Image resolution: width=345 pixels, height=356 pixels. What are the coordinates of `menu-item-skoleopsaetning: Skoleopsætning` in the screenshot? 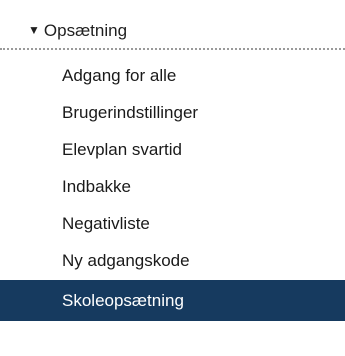 It's located at (172, 300).